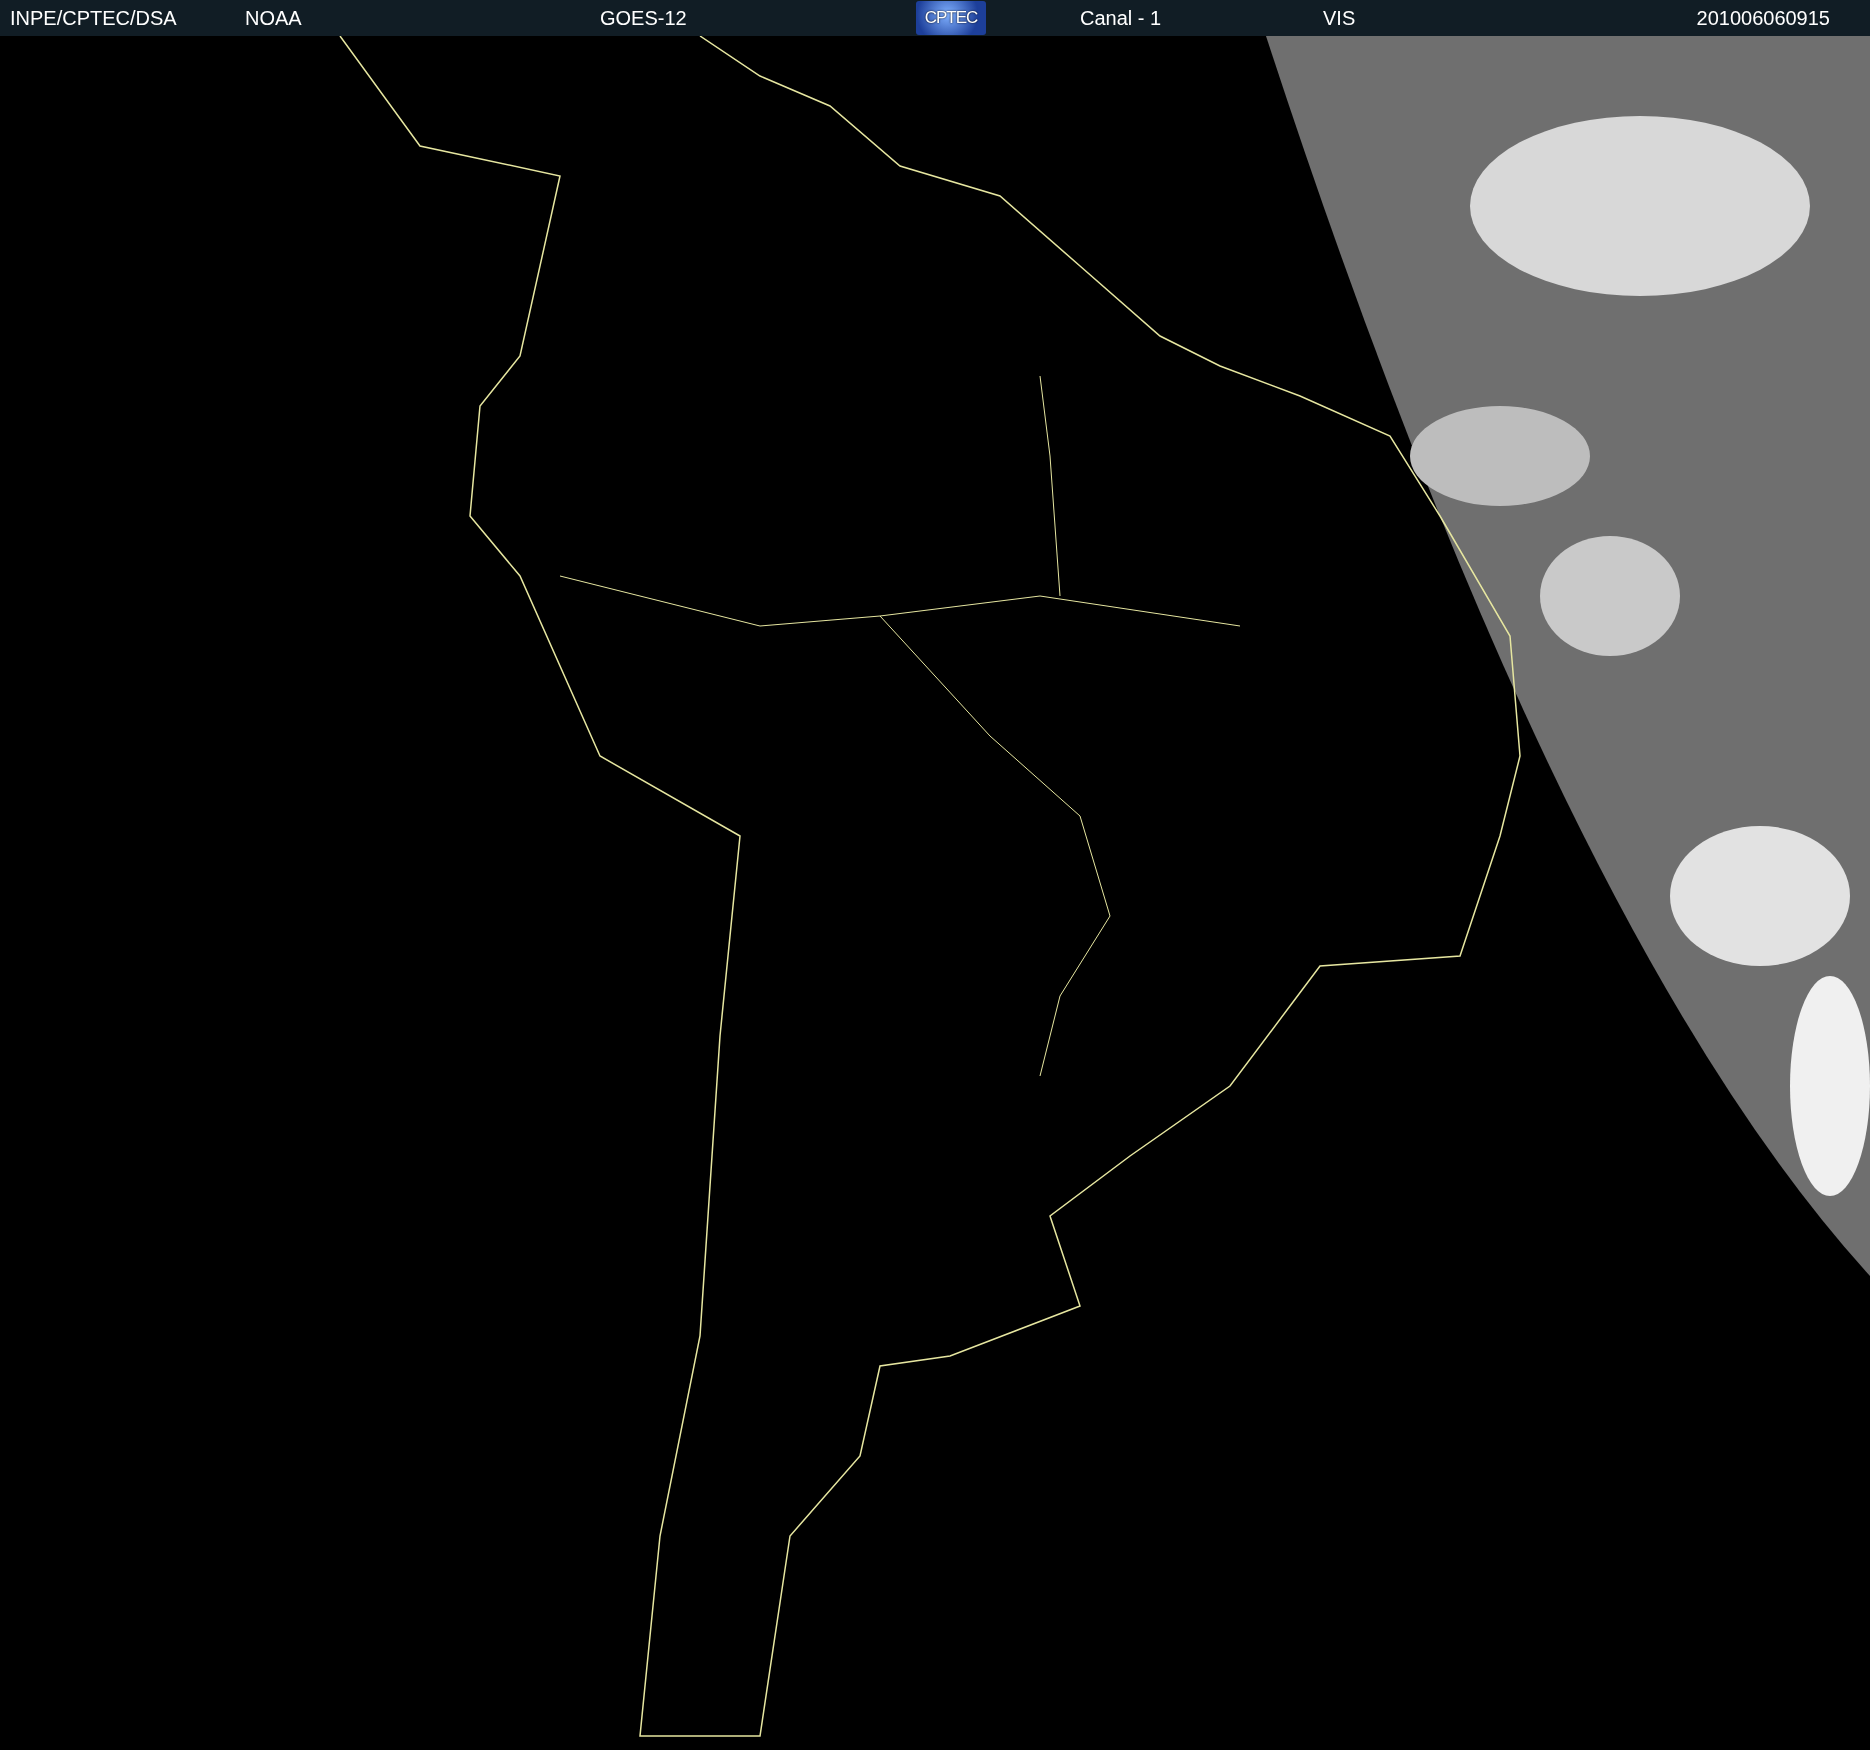  I want to click on header-label: VIS, so click(1339, 18).